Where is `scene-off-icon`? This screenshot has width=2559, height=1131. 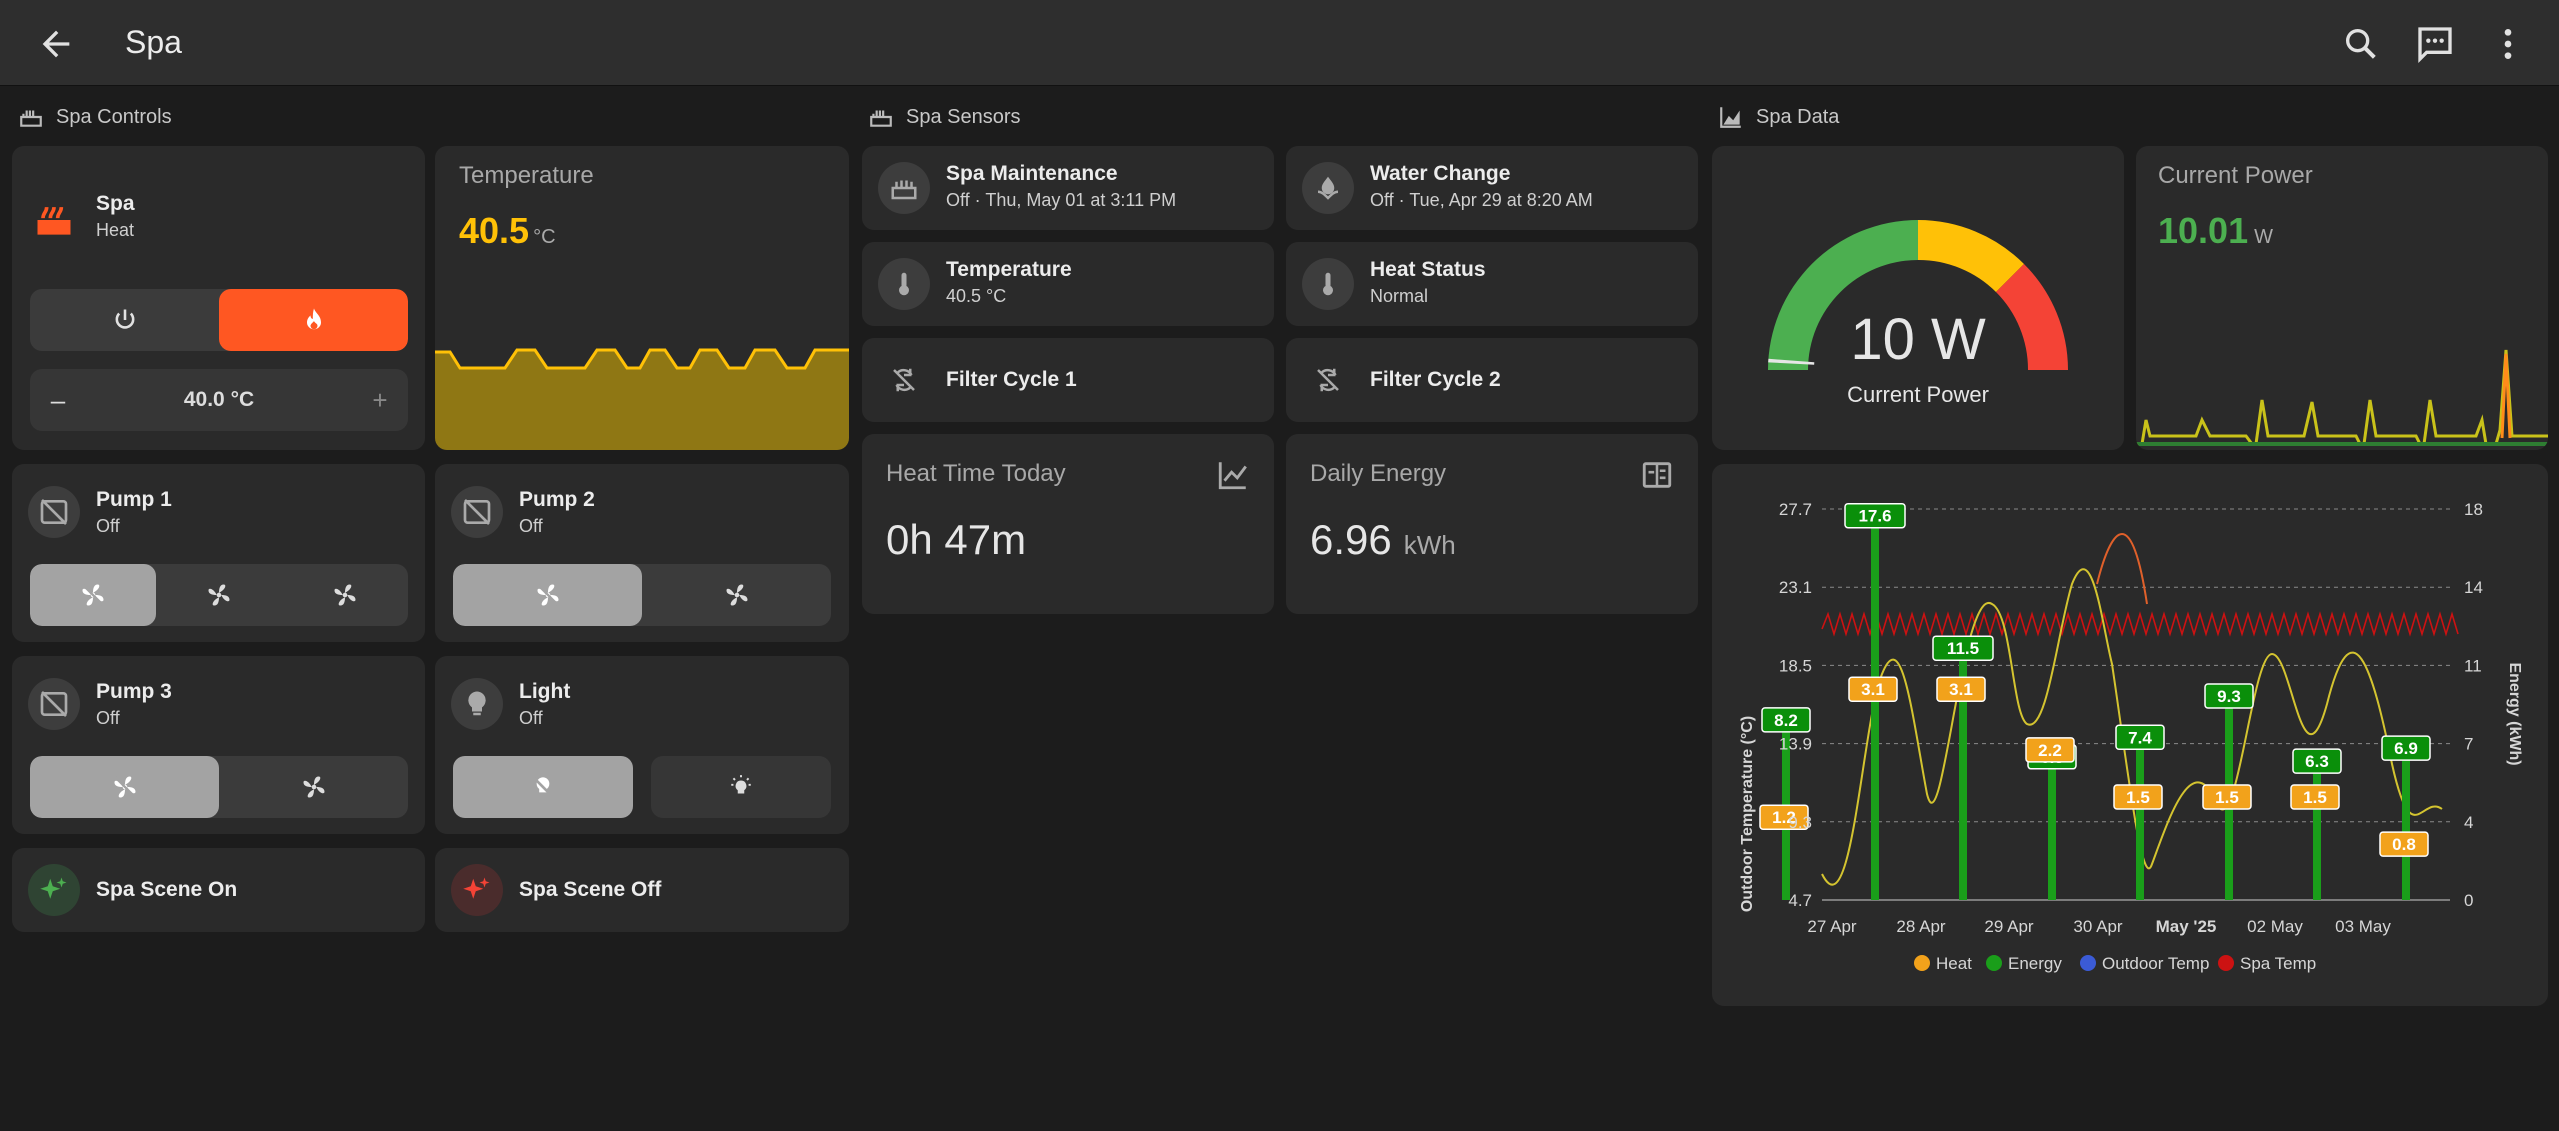
scene-off-icon is located at coordinates (477, 890).